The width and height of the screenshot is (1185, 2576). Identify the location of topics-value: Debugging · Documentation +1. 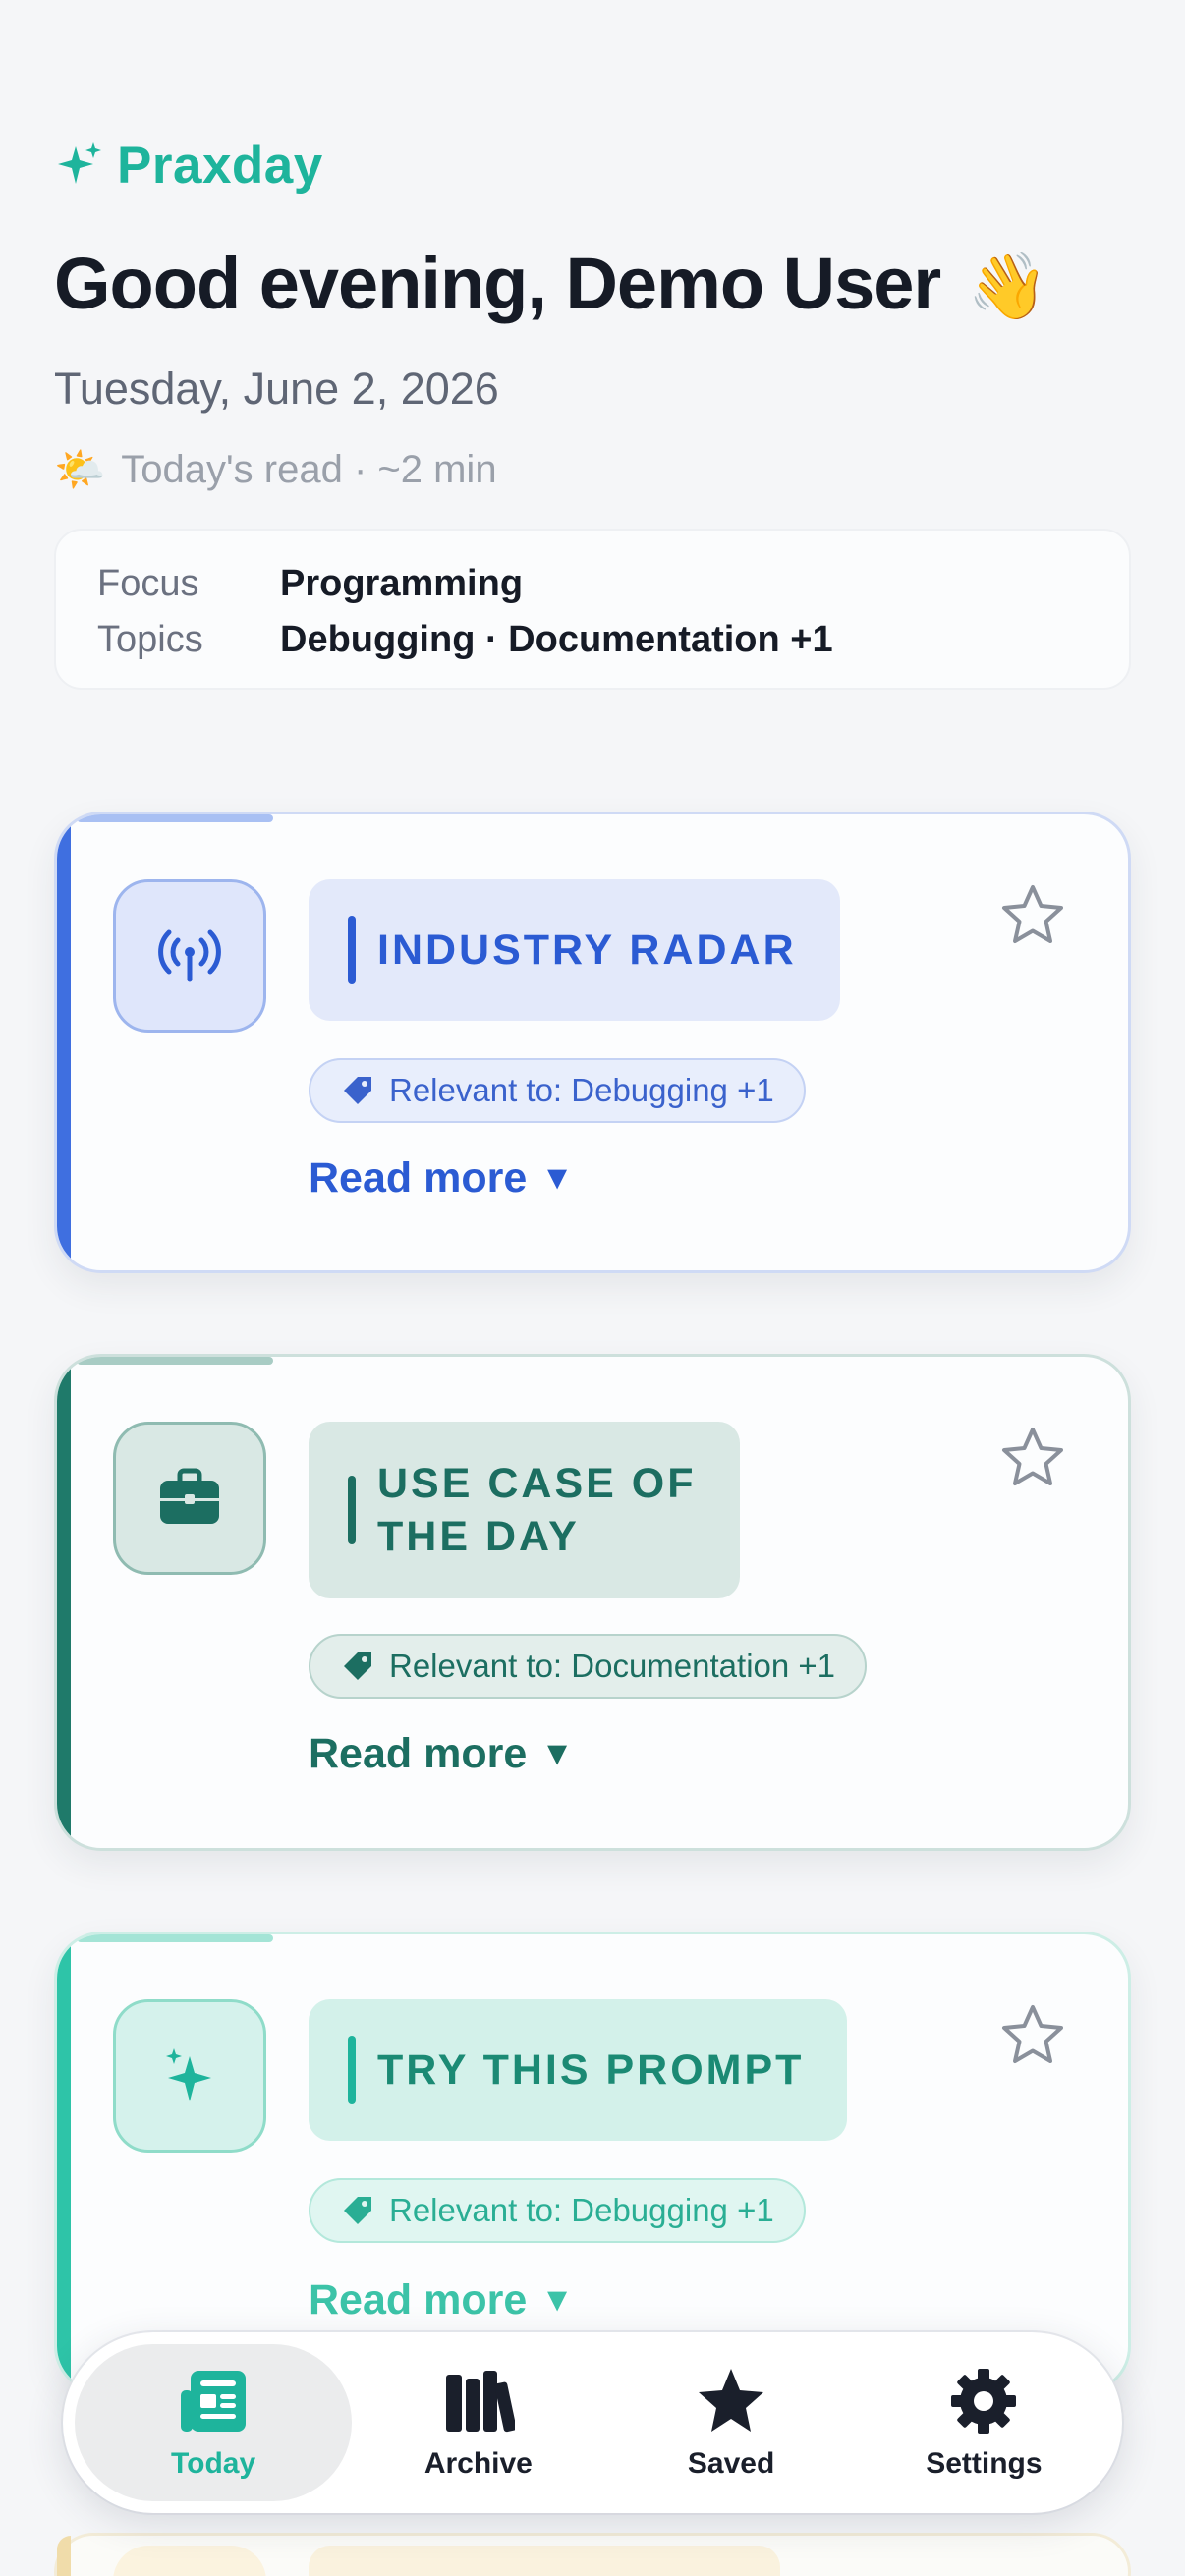
(557, 639).